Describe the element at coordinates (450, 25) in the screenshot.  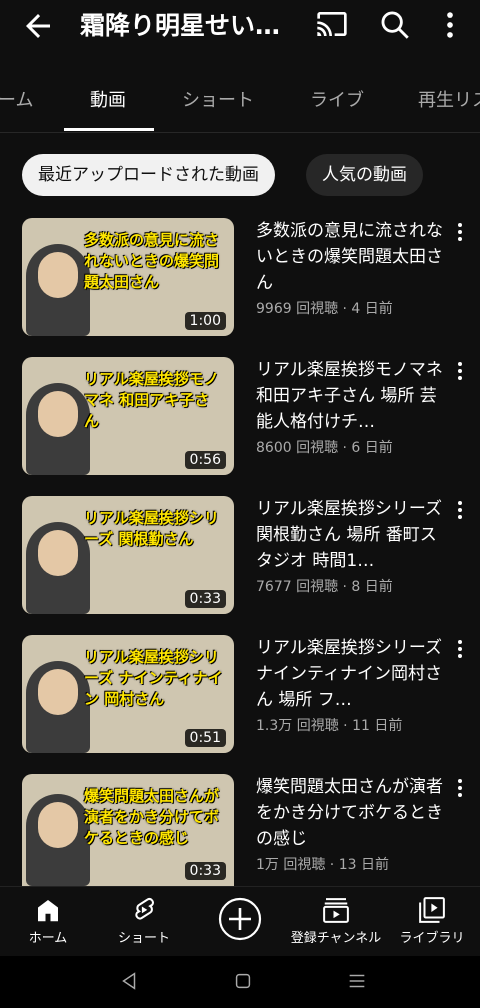
I see `more-options-icon` at that location.